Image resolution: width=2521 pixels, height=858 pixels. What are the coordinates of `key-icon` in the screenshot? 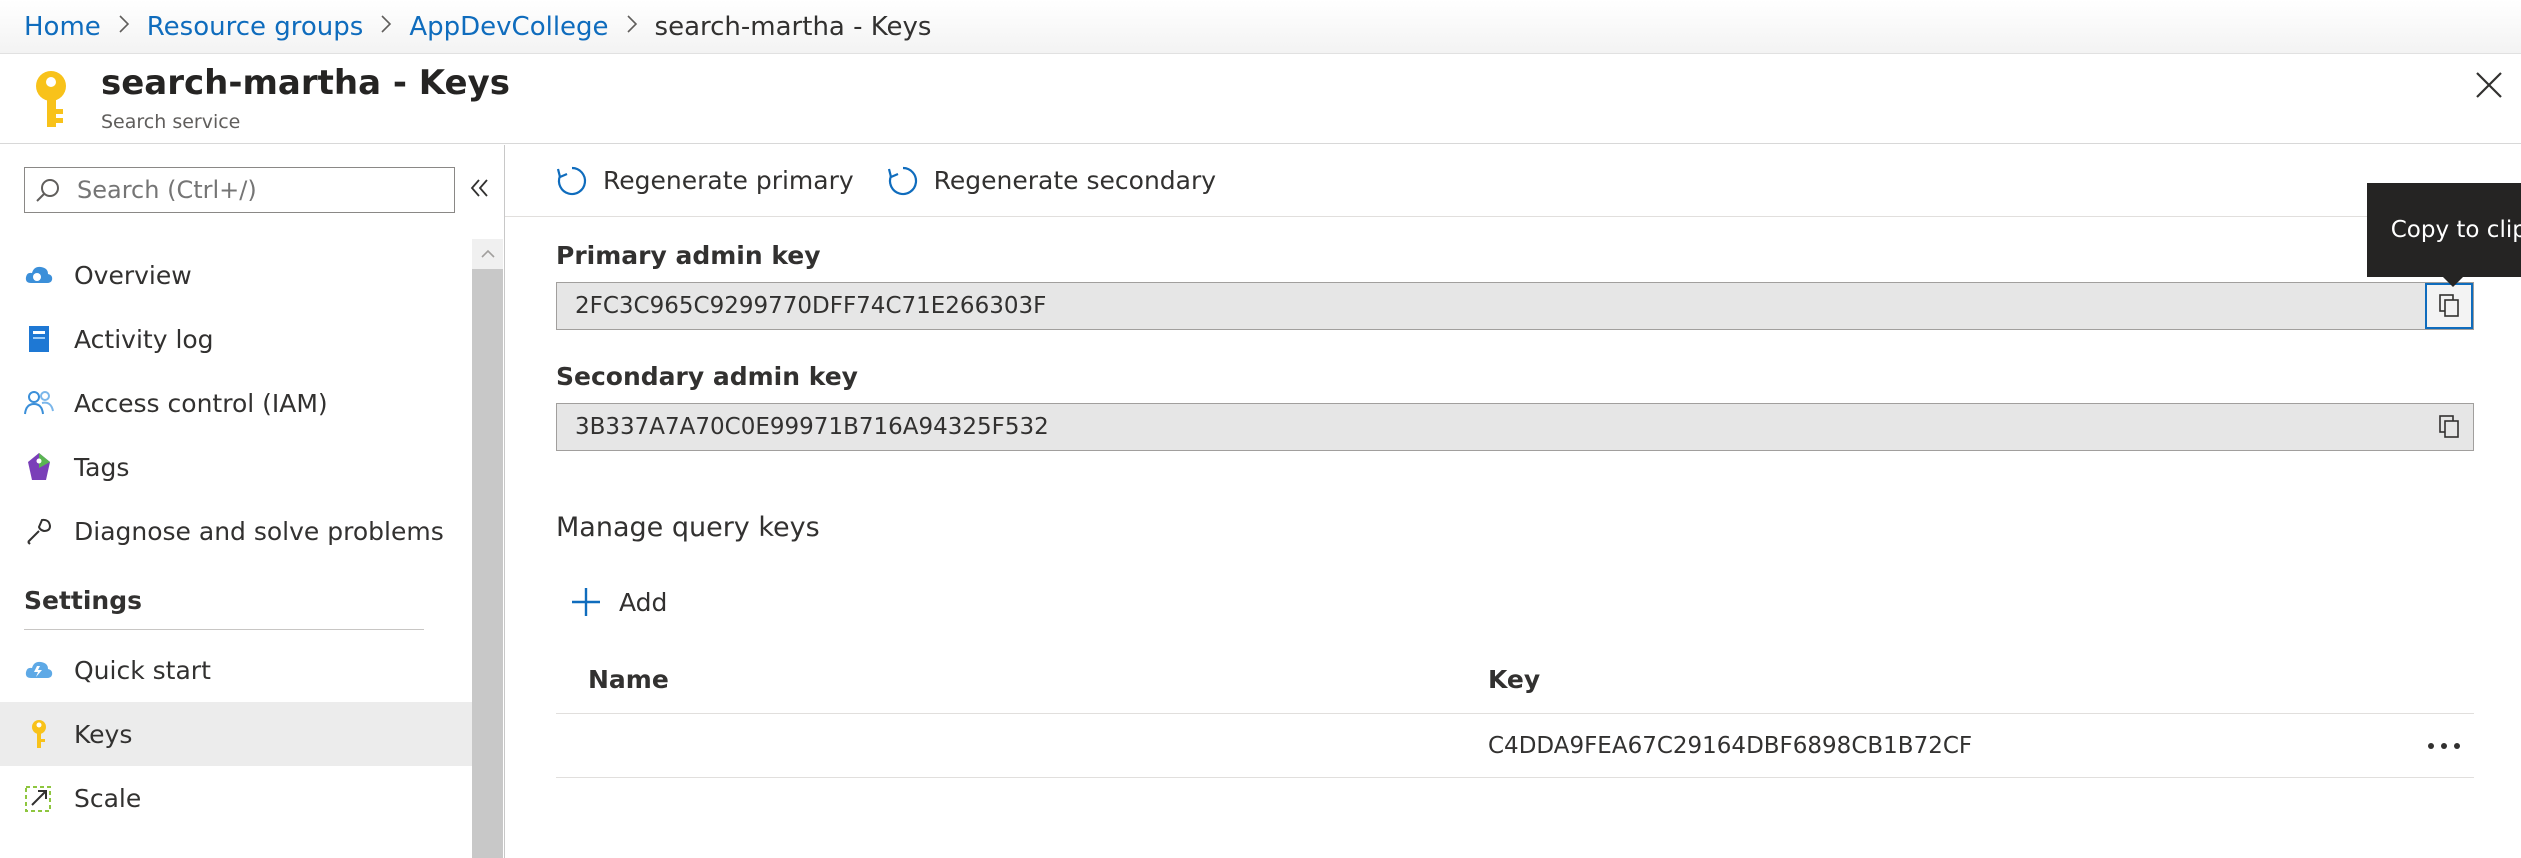 It's located at (39, 734).